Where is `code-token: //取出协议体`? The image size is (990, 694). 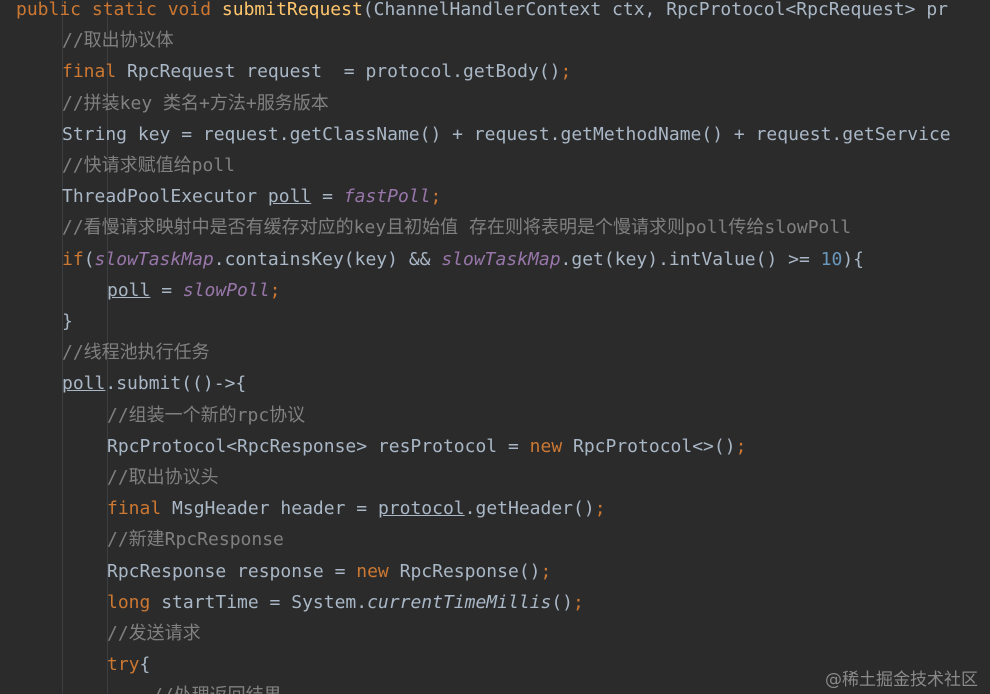 code-token: //取出协议体 is located at coordinates (118, 41).